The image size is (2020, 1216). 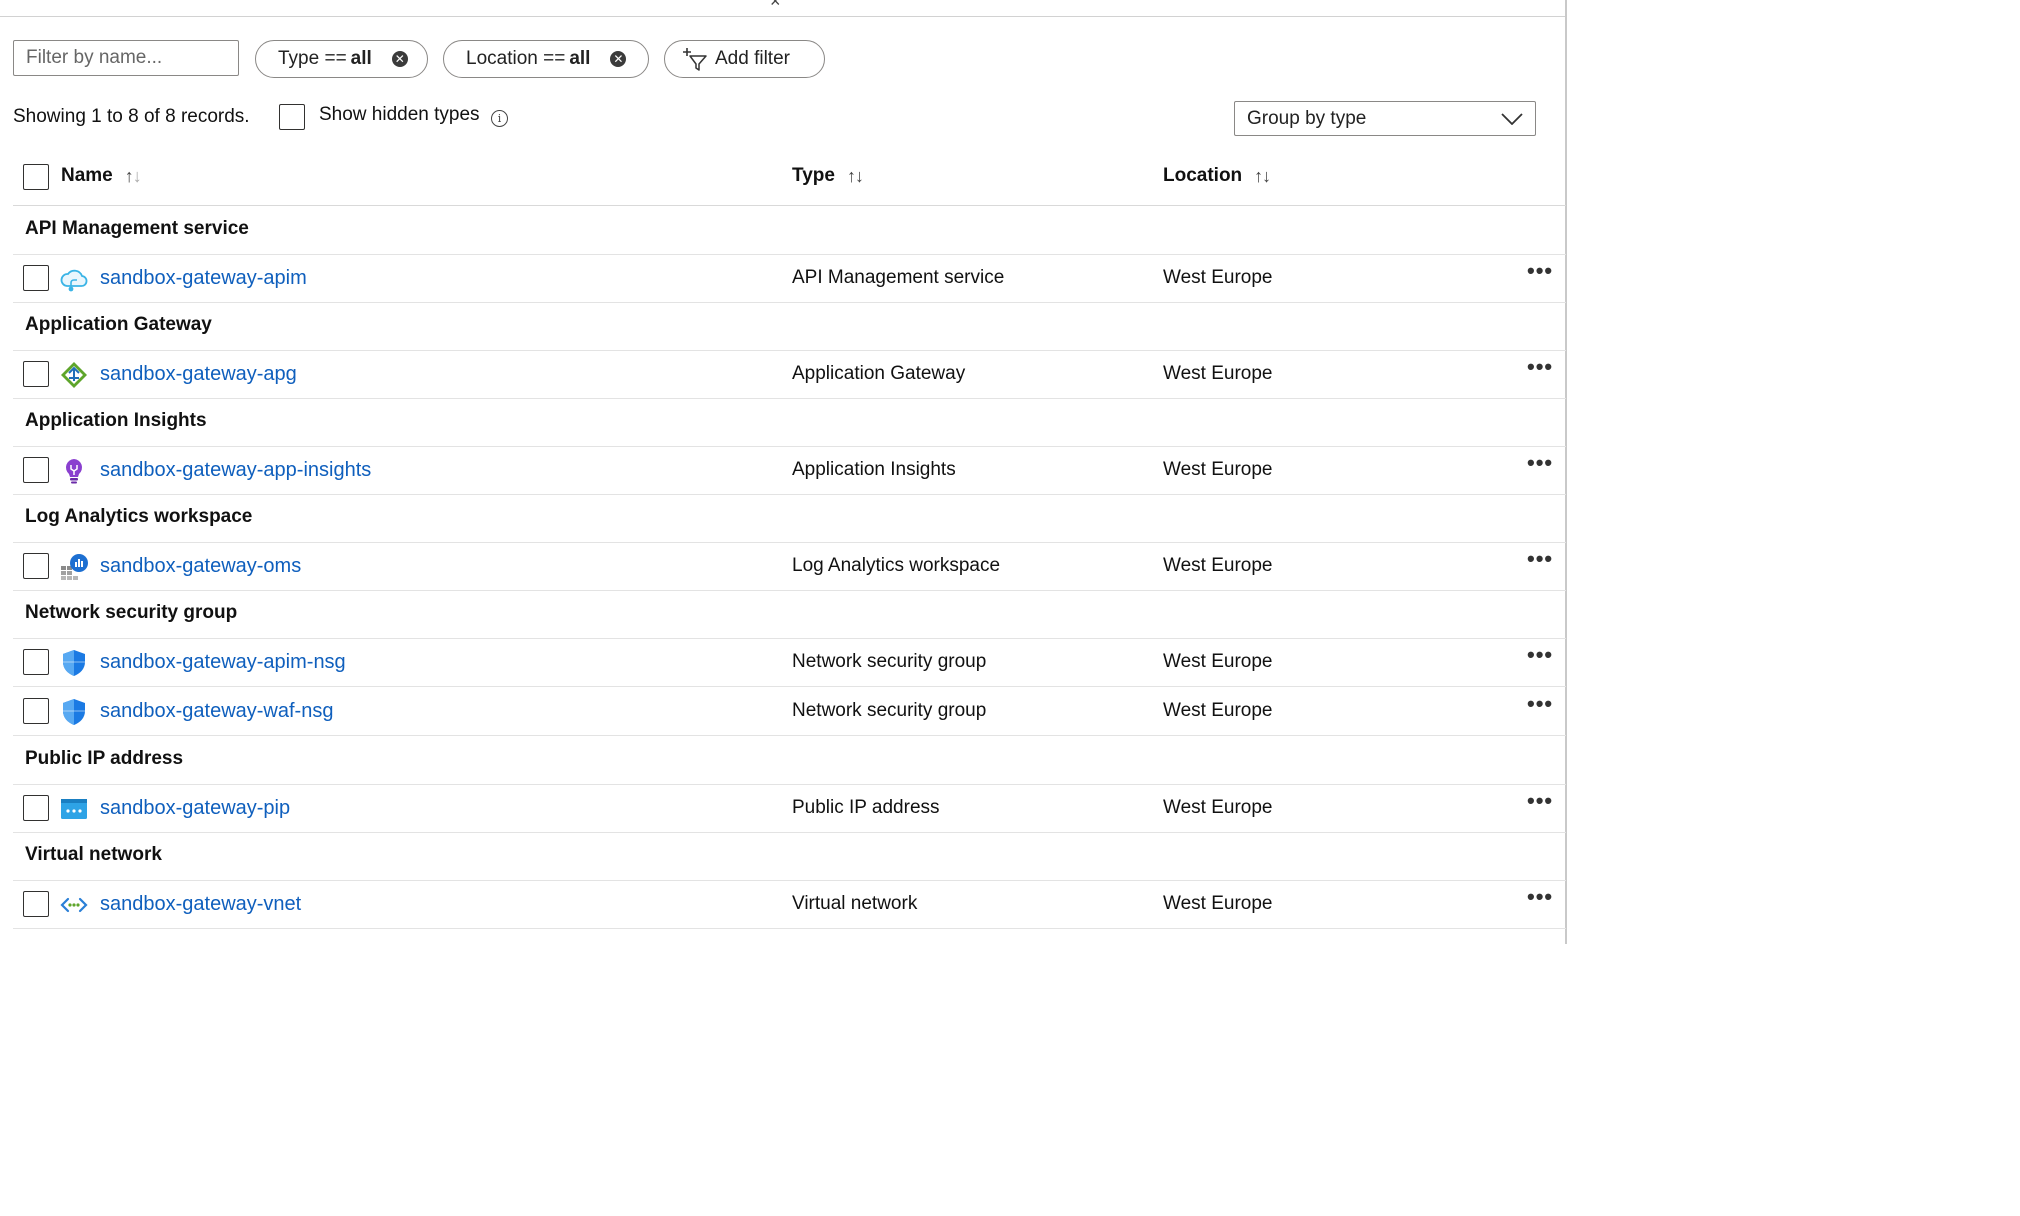 What do you see at coordinates (312, 58) in the screenshot?
I see `type-filter-key: Type ==` at bounding box center [312, 58].